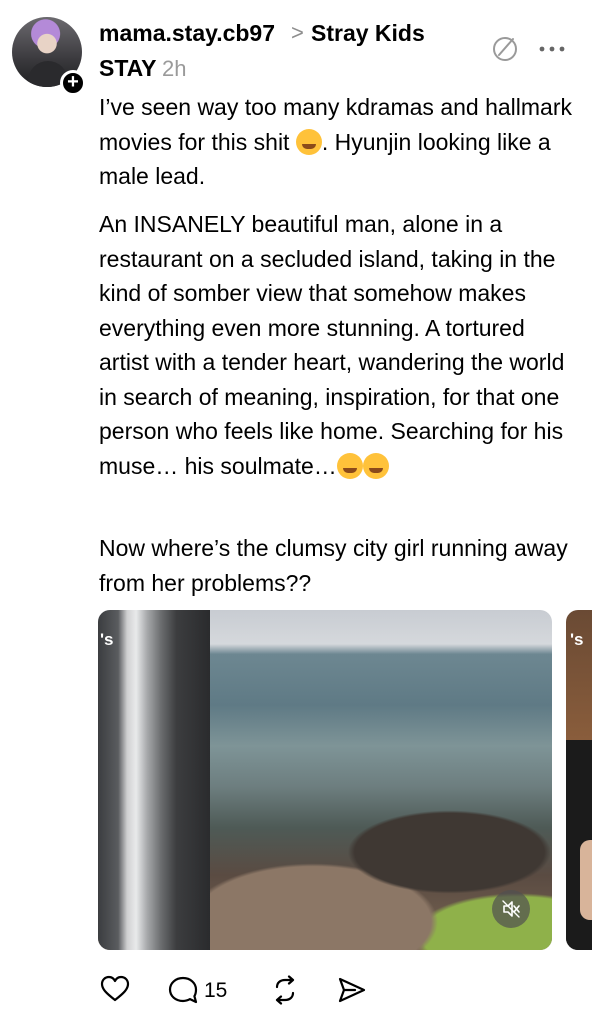 Image resolution: width=592 pixels, height=1023 pixels. Describe the element at coordinates (577, 639) in the screenshot. I see `second-media-caption: 's` at that location.